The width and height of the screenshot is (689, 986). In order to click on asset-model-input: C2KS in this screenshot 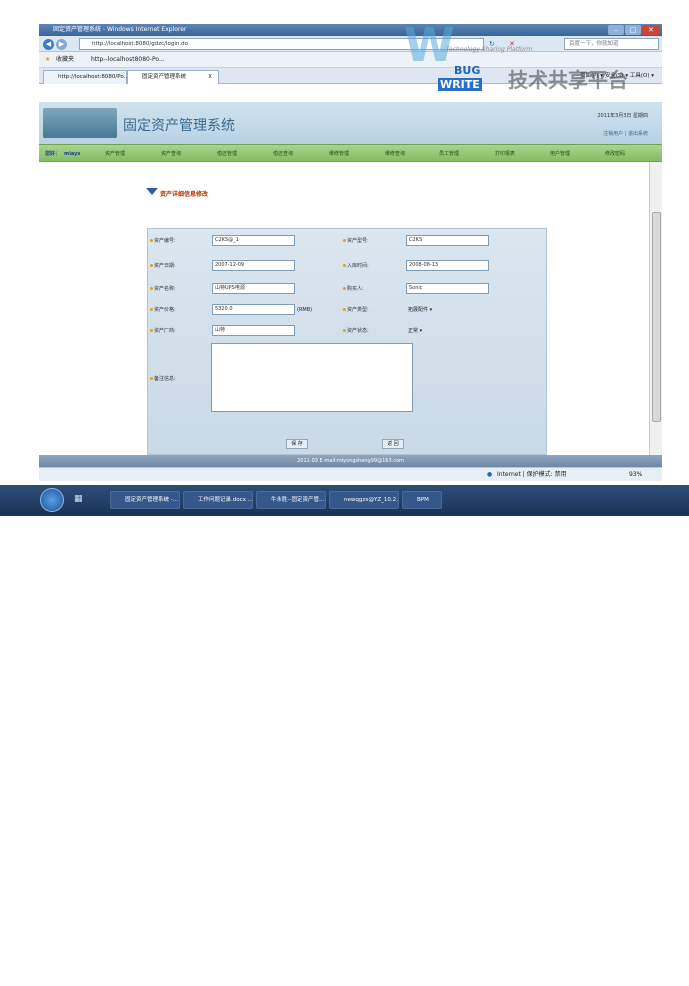, I will do `click(447, 240)`.